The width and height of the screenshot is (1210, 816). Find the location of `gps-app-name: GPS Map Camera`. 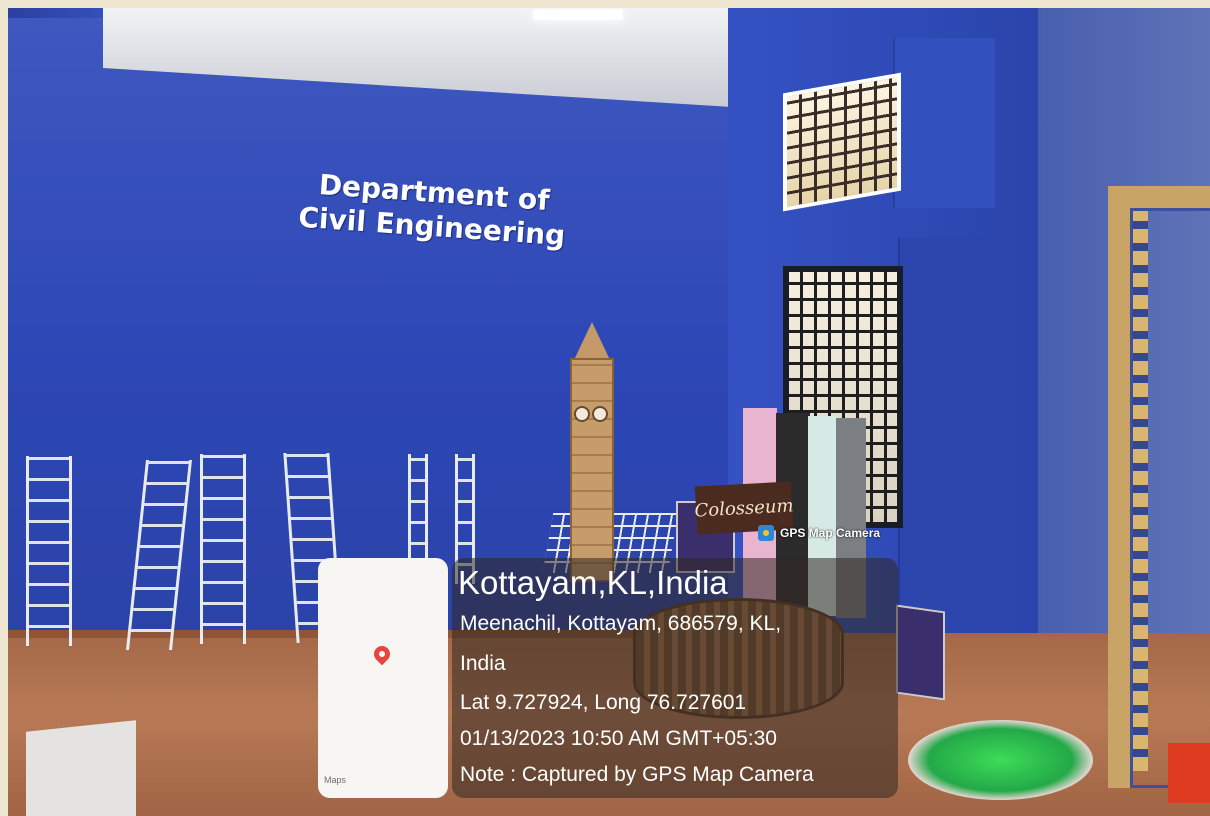

gps-app-name: GPS Map Camera is located at coordinates (830, 533).